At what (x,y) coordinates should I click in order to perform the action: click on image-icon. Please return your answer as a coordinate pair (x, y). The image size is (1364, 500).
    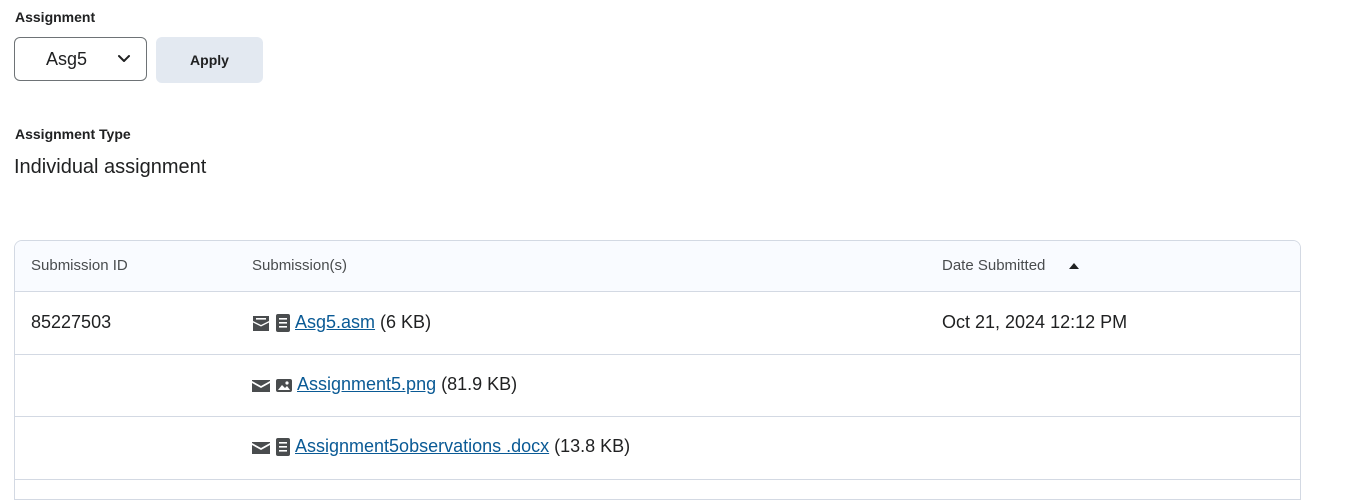
    Looking at the image, I should click on (284, 385).